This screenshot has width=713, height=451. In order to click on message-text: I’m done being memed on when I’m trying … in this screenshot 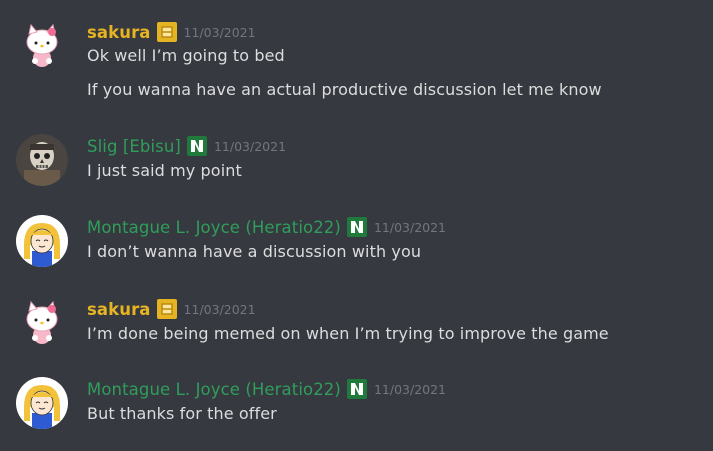, I will do `click(348, 333)`.